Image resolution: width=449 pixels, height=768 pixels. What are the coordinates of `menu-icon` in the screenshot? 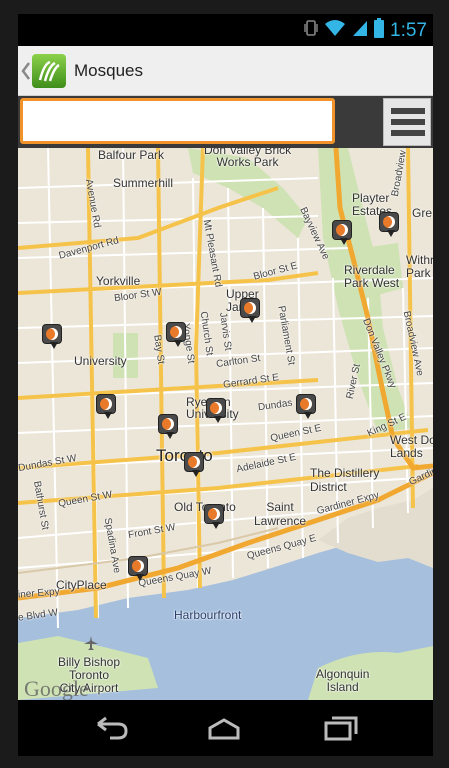 It's located at (408, 111).